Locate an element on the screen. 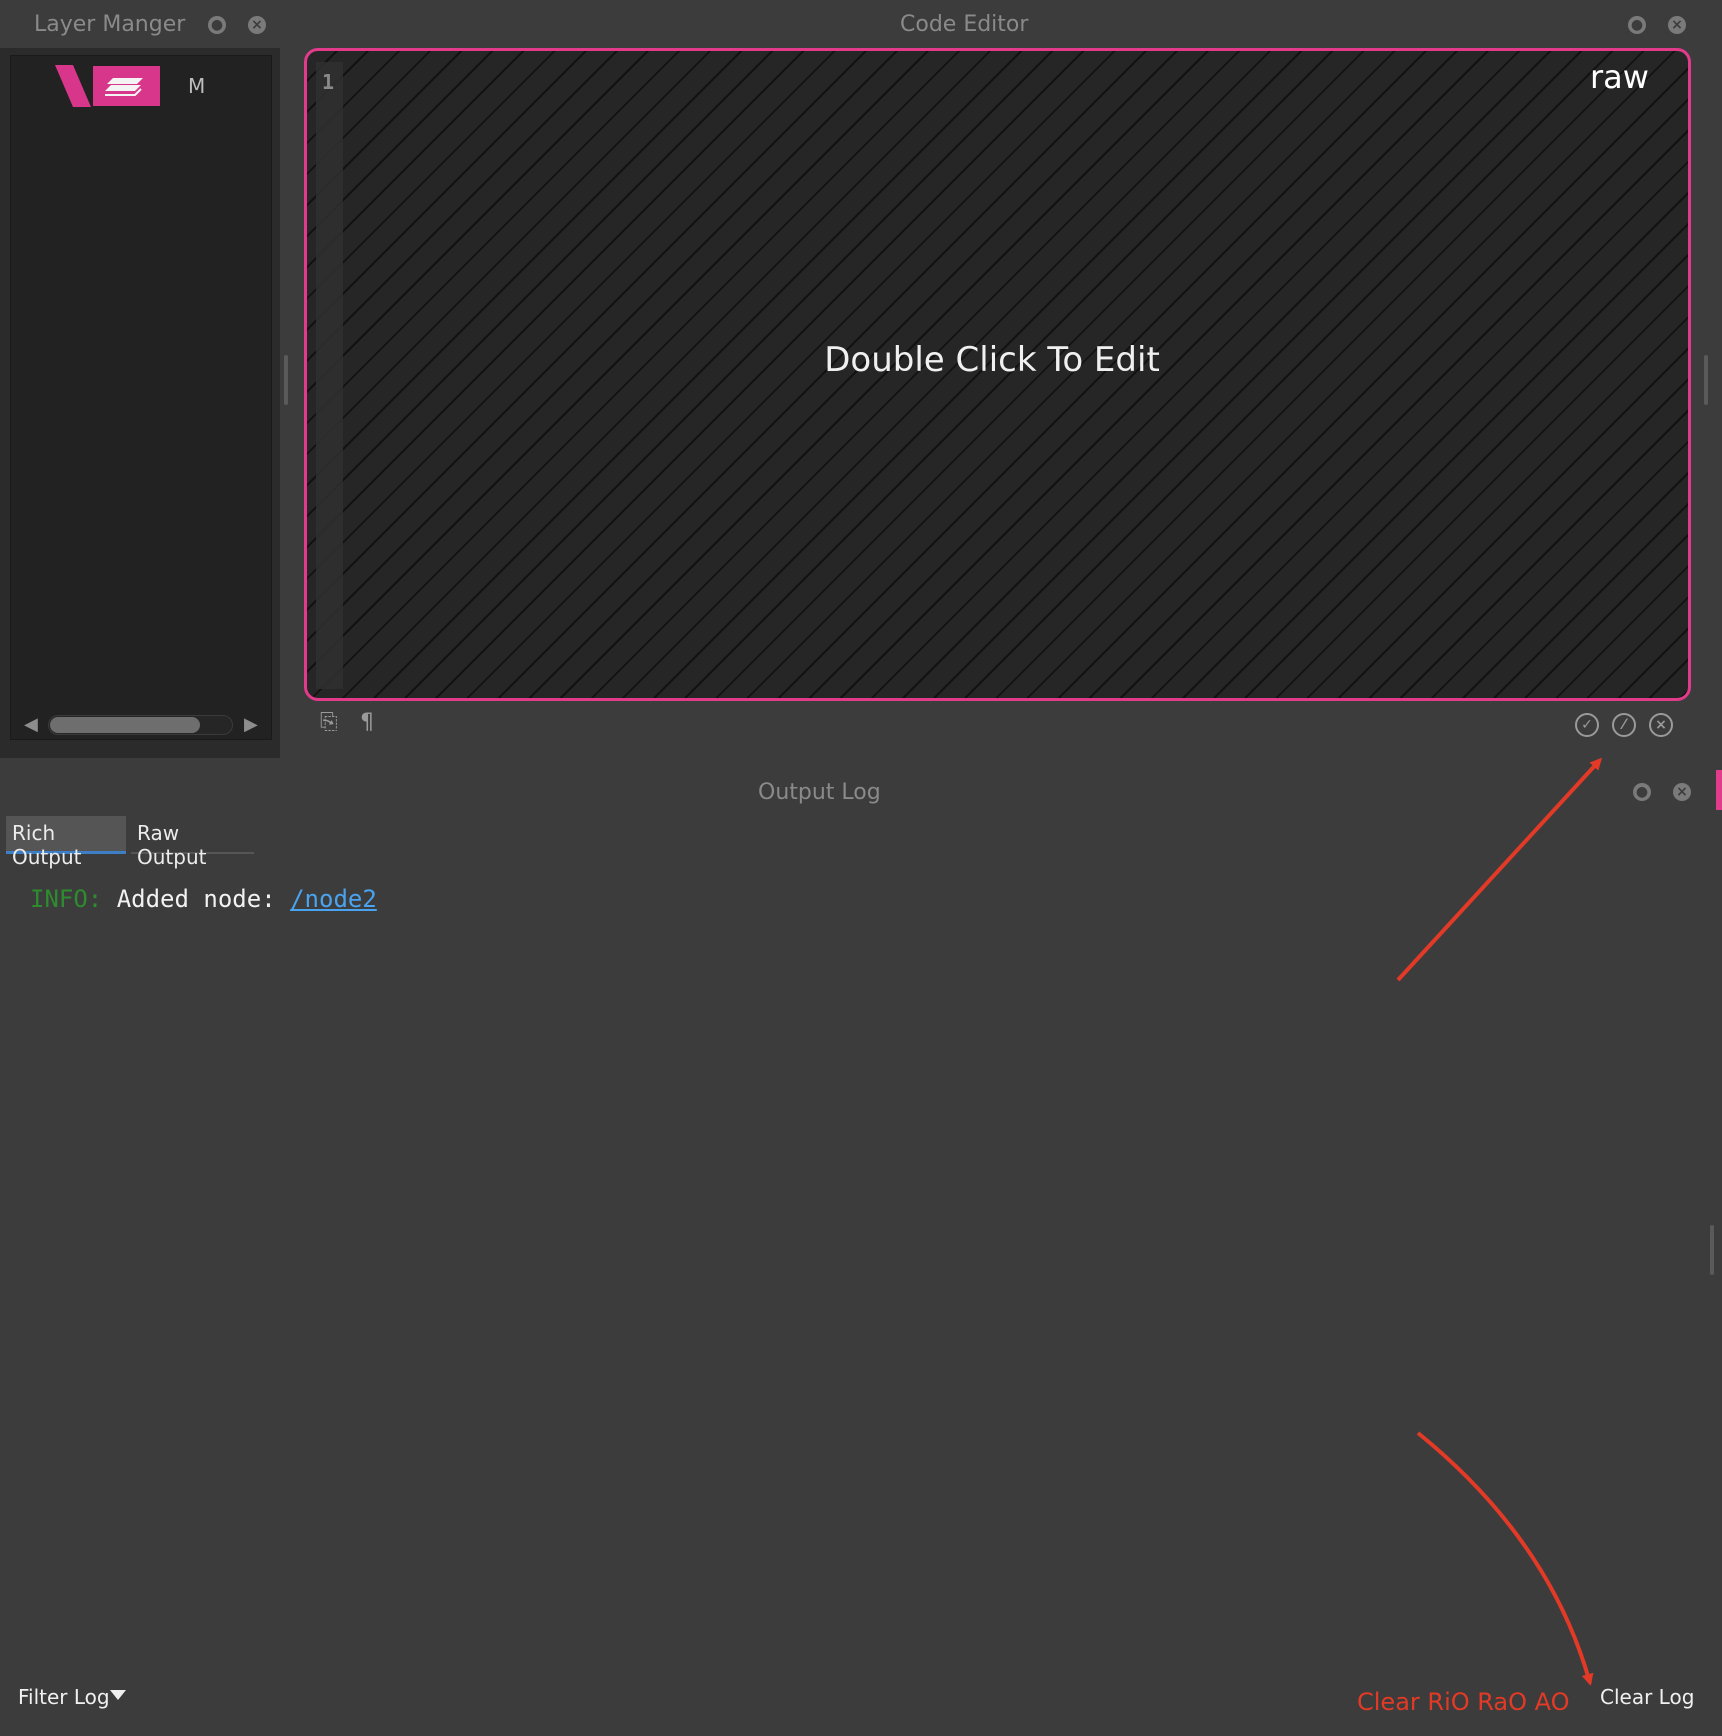  annotation-arrow-down is located at coordinates (1505, 1558).